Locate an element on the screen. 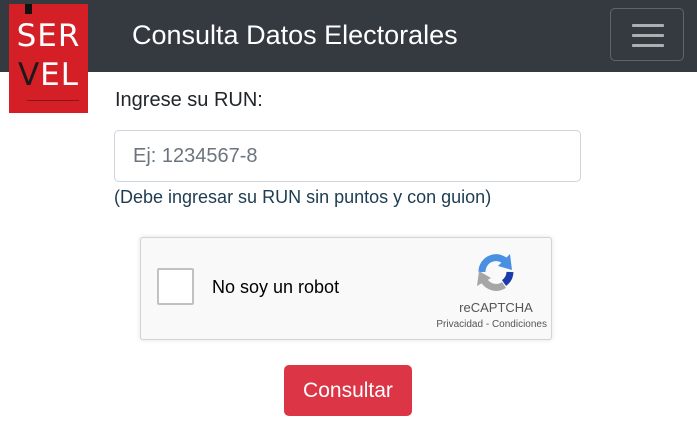 This screenshot has height=433, width=697. logo-text-letter: V is located at coordinates (29, 75).